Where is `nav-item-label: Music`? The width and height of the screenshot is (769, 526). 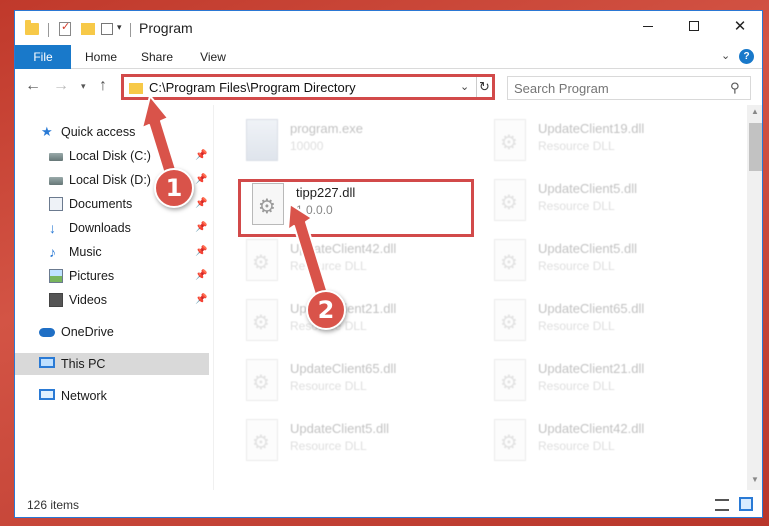
nav-item-label: Music is located at coordinates (85, 252).